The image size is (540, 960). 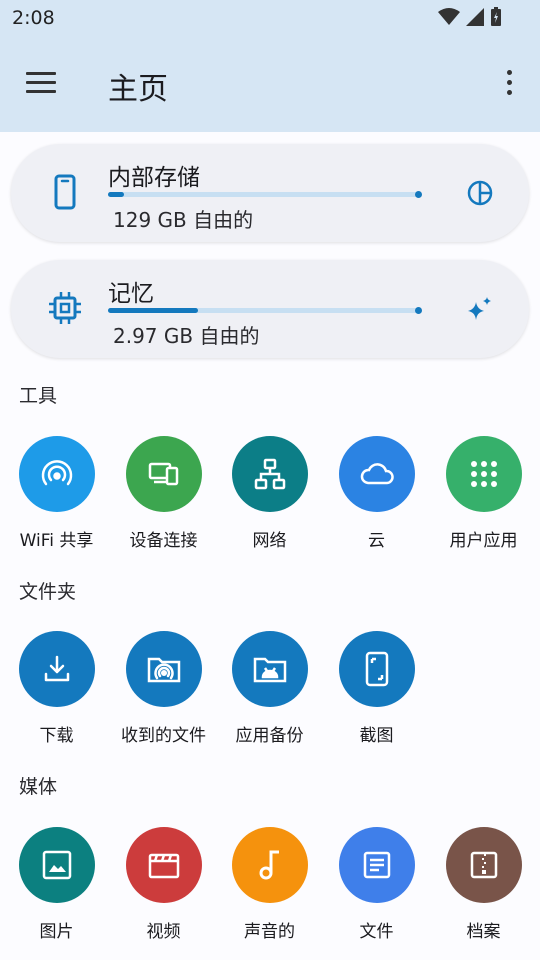 I want to click on screenshots-tile: 截图, so click(x=376, y=688).